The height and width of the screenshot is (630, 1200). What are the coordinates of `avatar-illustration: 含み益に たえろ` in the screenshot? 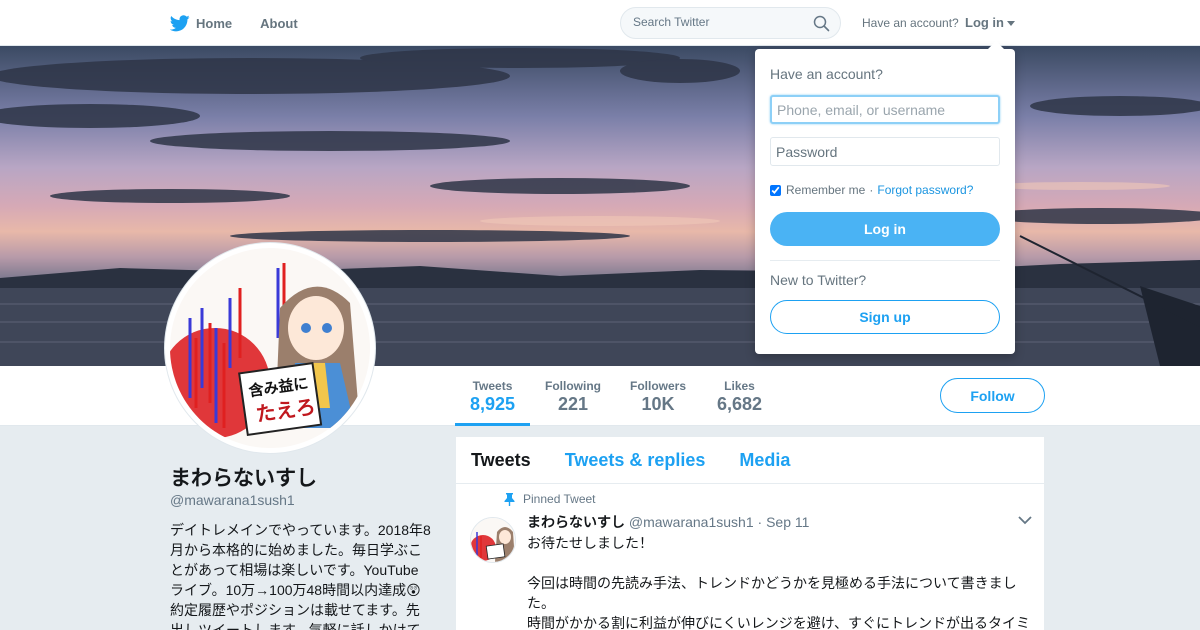 It's located at (270, 348).